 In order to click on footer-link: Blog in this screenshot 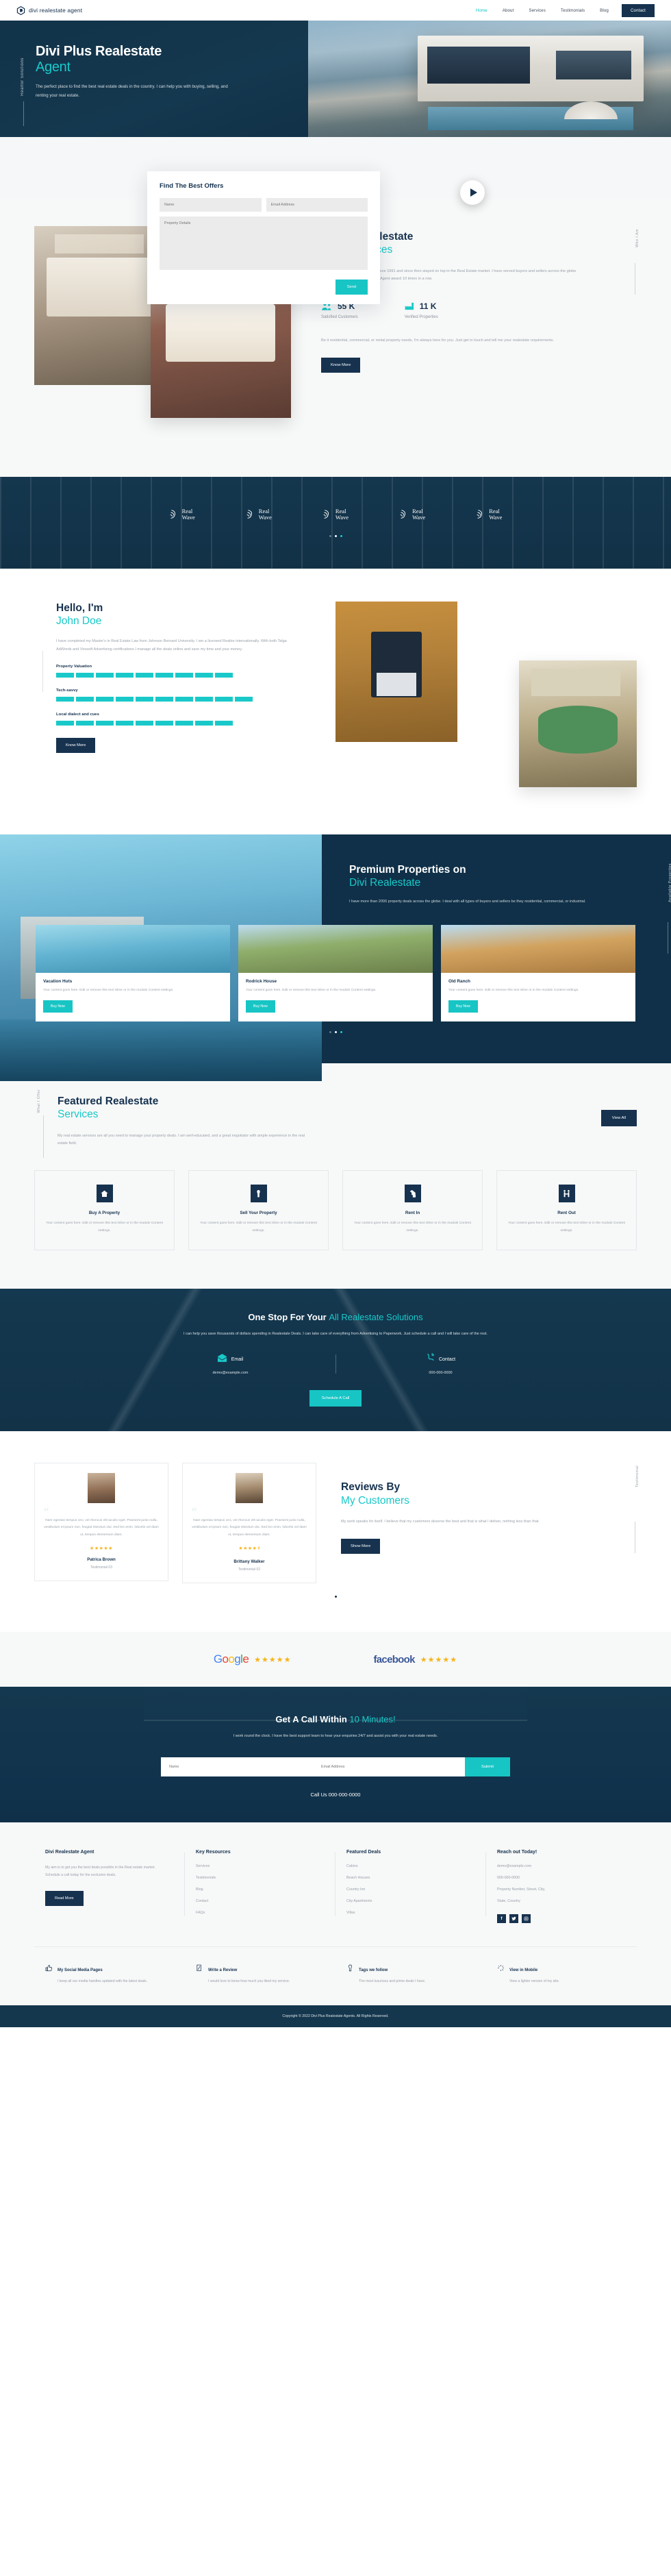, I will do `click(260, 1889)`.